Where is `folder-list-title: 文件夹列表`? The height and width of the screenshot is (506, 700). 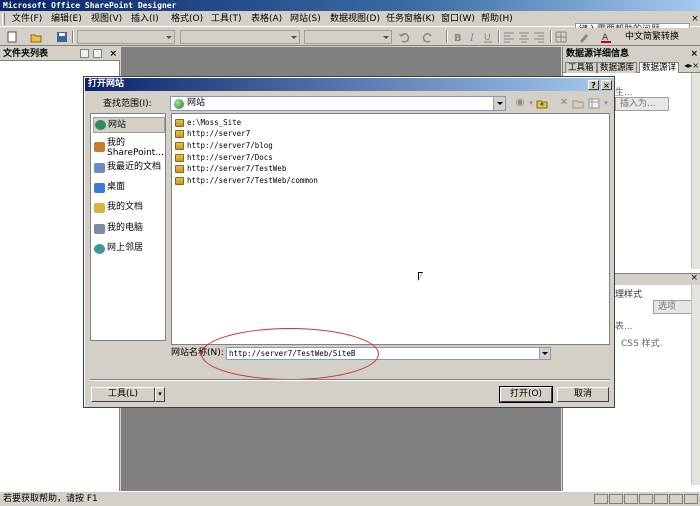 folder-list-title: 文件夹列表 is located at coordinates (26, 54).